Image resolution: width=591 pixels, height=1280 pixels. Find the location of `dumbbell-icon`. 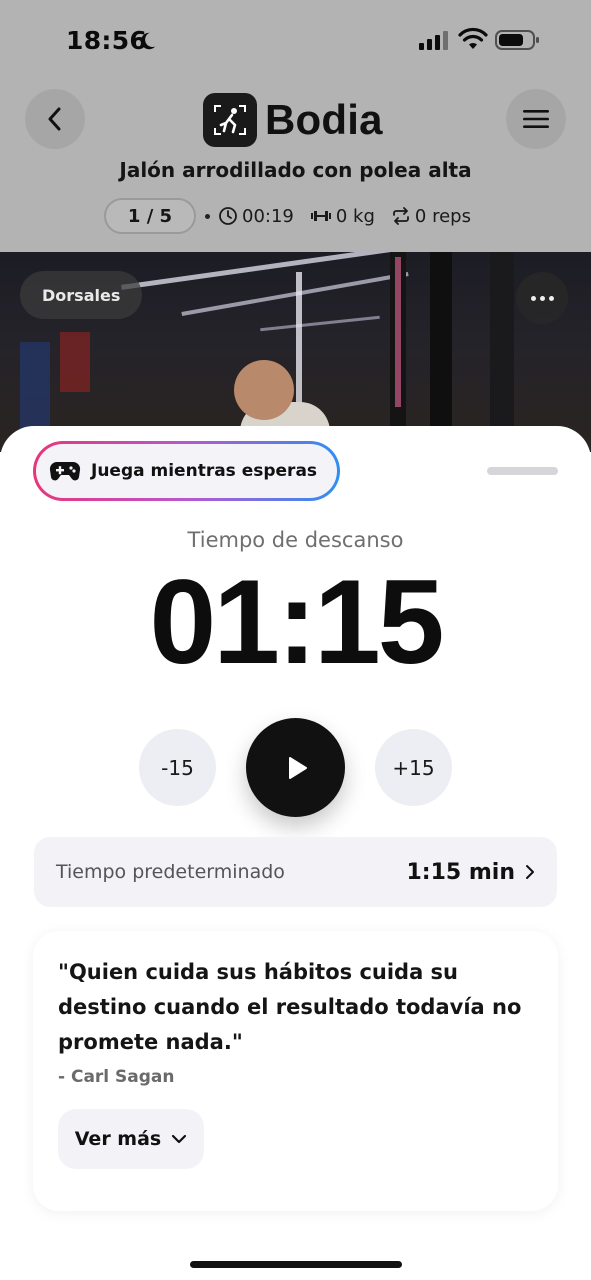

dumbbell-icon is located at coordinates (320, 216).